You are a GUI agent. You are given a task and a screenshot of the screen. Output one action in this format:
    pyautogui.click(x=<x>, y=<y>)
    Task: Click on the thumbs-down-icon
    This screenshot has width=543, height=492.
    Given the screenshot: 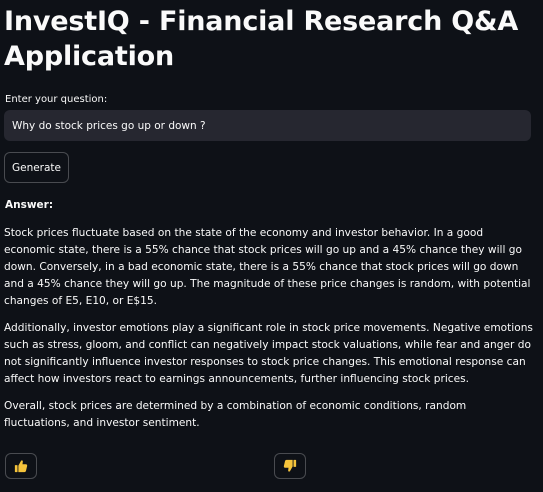 What is the action you would take?
    pyautogui.click(x=290, y=465)
    